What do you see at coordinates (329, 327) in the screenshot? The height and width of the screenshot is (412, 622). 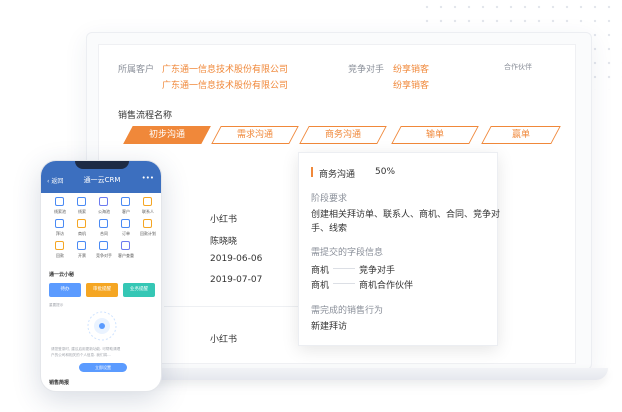 I see `popup-action: 新建拜访` at bounding box center [329, 327].